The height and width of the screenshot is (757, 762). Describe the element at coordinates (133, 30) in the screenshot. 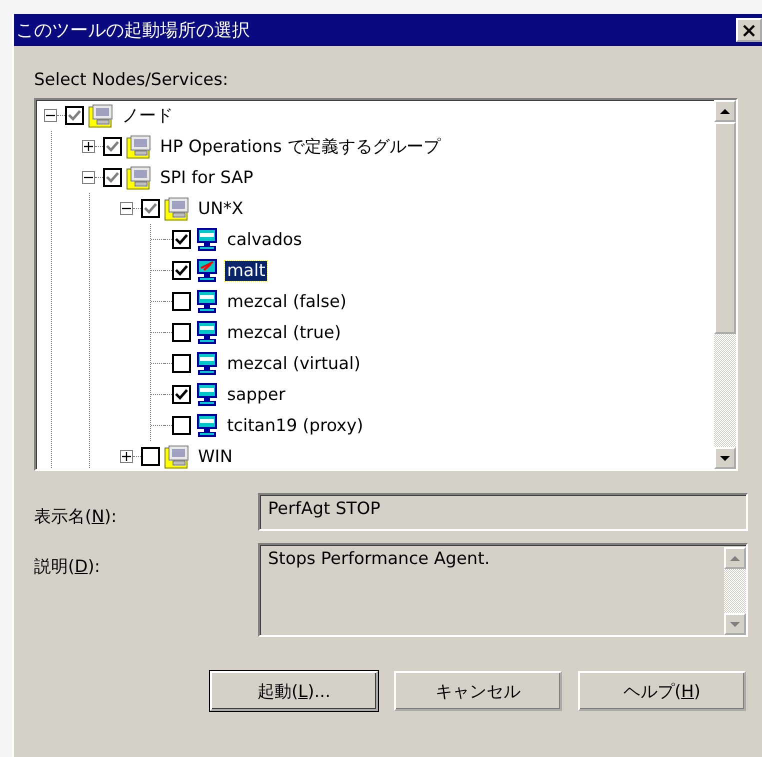

I see `window-title: このツールの起動場所の選択` at that location.